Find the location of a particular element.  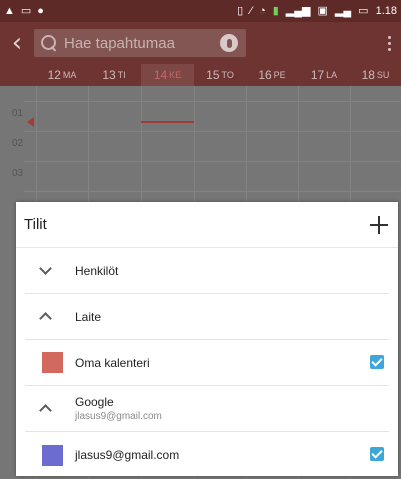

search-input: Hae tapahtumaa is located at coordinates (140, 43).